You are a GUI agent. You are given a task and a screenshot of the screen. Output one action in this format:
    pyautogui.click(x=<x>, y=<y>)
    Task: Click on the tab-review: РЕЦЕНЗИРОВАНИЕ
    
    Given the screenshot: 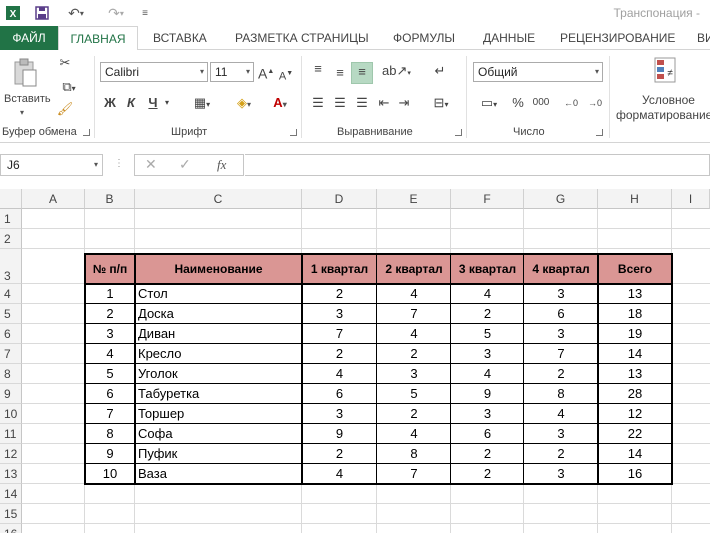 What is the action you would take?
    pyautogui.click(x=617, y=38)
    